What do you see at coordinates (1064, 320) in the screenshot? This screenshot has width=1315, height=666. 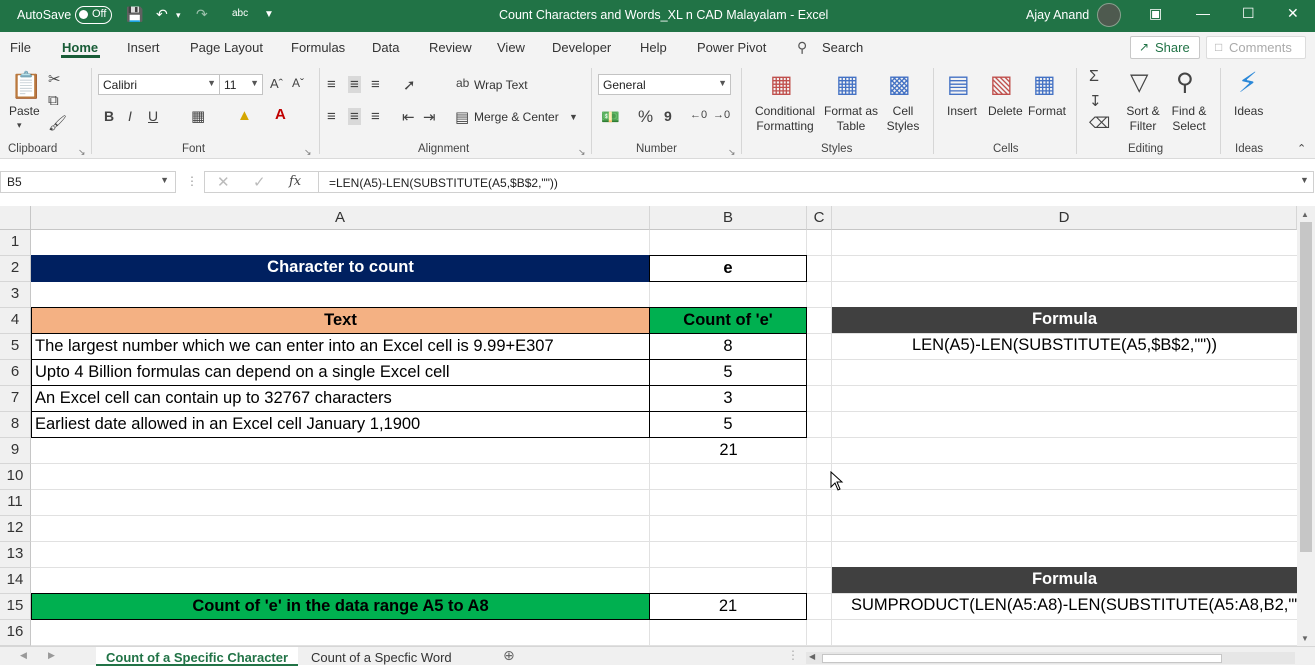 I see `cell-d4: Formula` at bounding box center [1064, 320].